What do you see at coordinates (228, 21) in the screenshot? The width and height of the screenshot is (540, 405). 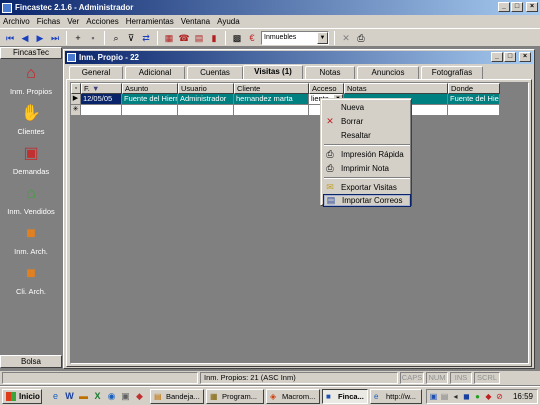 I see `menu-ayuda: Ayuda` at bounding box center [228, 21].